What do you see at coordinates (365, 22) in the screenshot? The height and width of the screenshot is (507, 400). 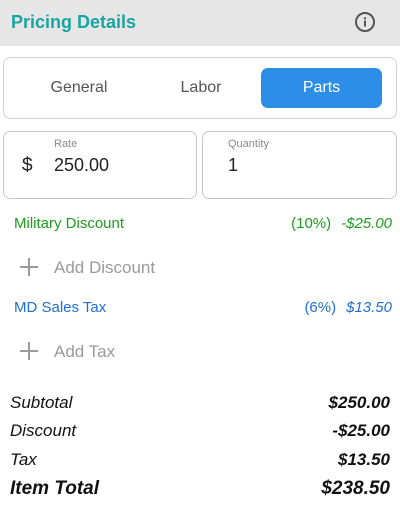 I see `info-icon` at bounding box center [365, 22].